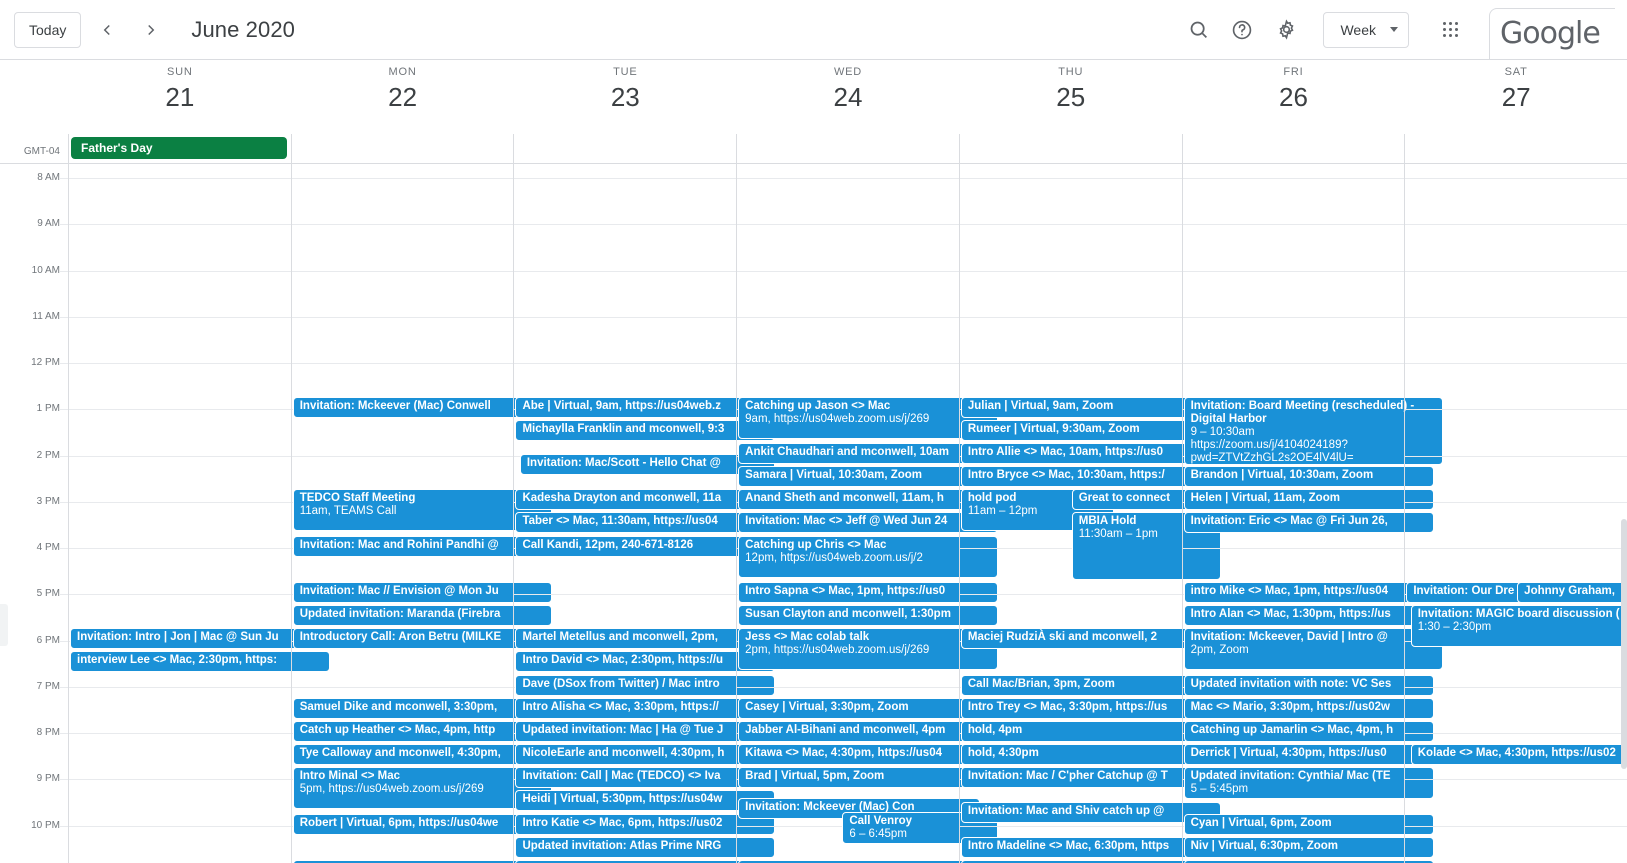 This screenshot has width=1627, height=863. What do you see at coordinates (46, 316) in the screenshot?
I see `time-label: 11 AM` at bounding box center [46, 316].